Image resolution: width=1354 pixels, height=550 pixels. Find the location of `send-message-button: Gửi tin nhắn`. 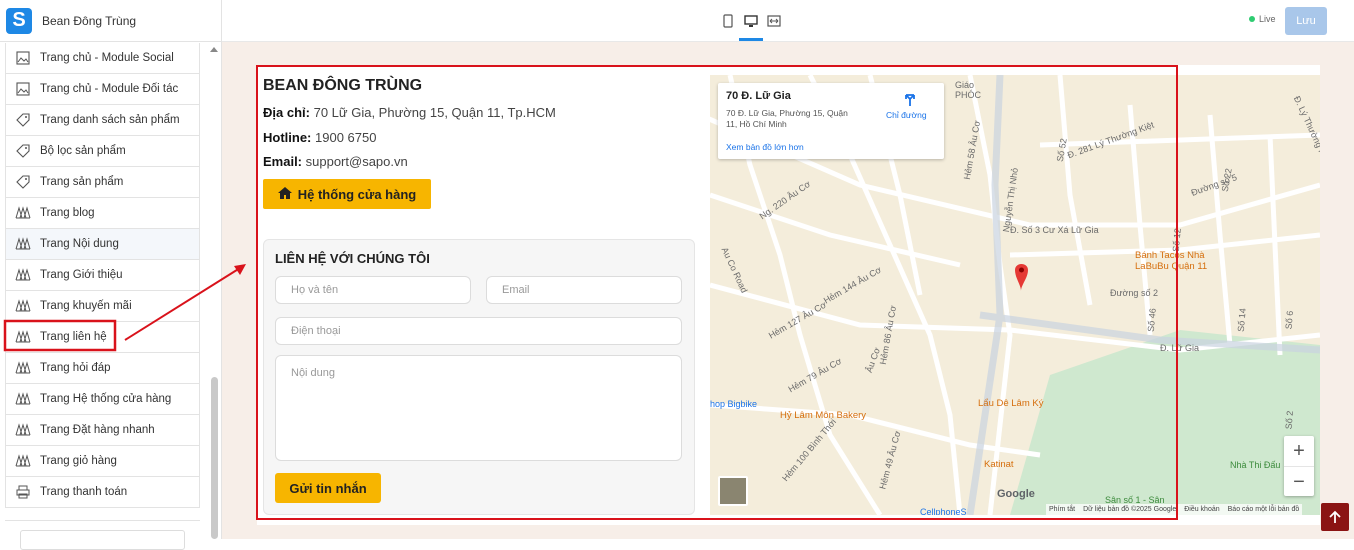

send-message-button: Gửi tin nhắn is located at coordinates (328, 488).